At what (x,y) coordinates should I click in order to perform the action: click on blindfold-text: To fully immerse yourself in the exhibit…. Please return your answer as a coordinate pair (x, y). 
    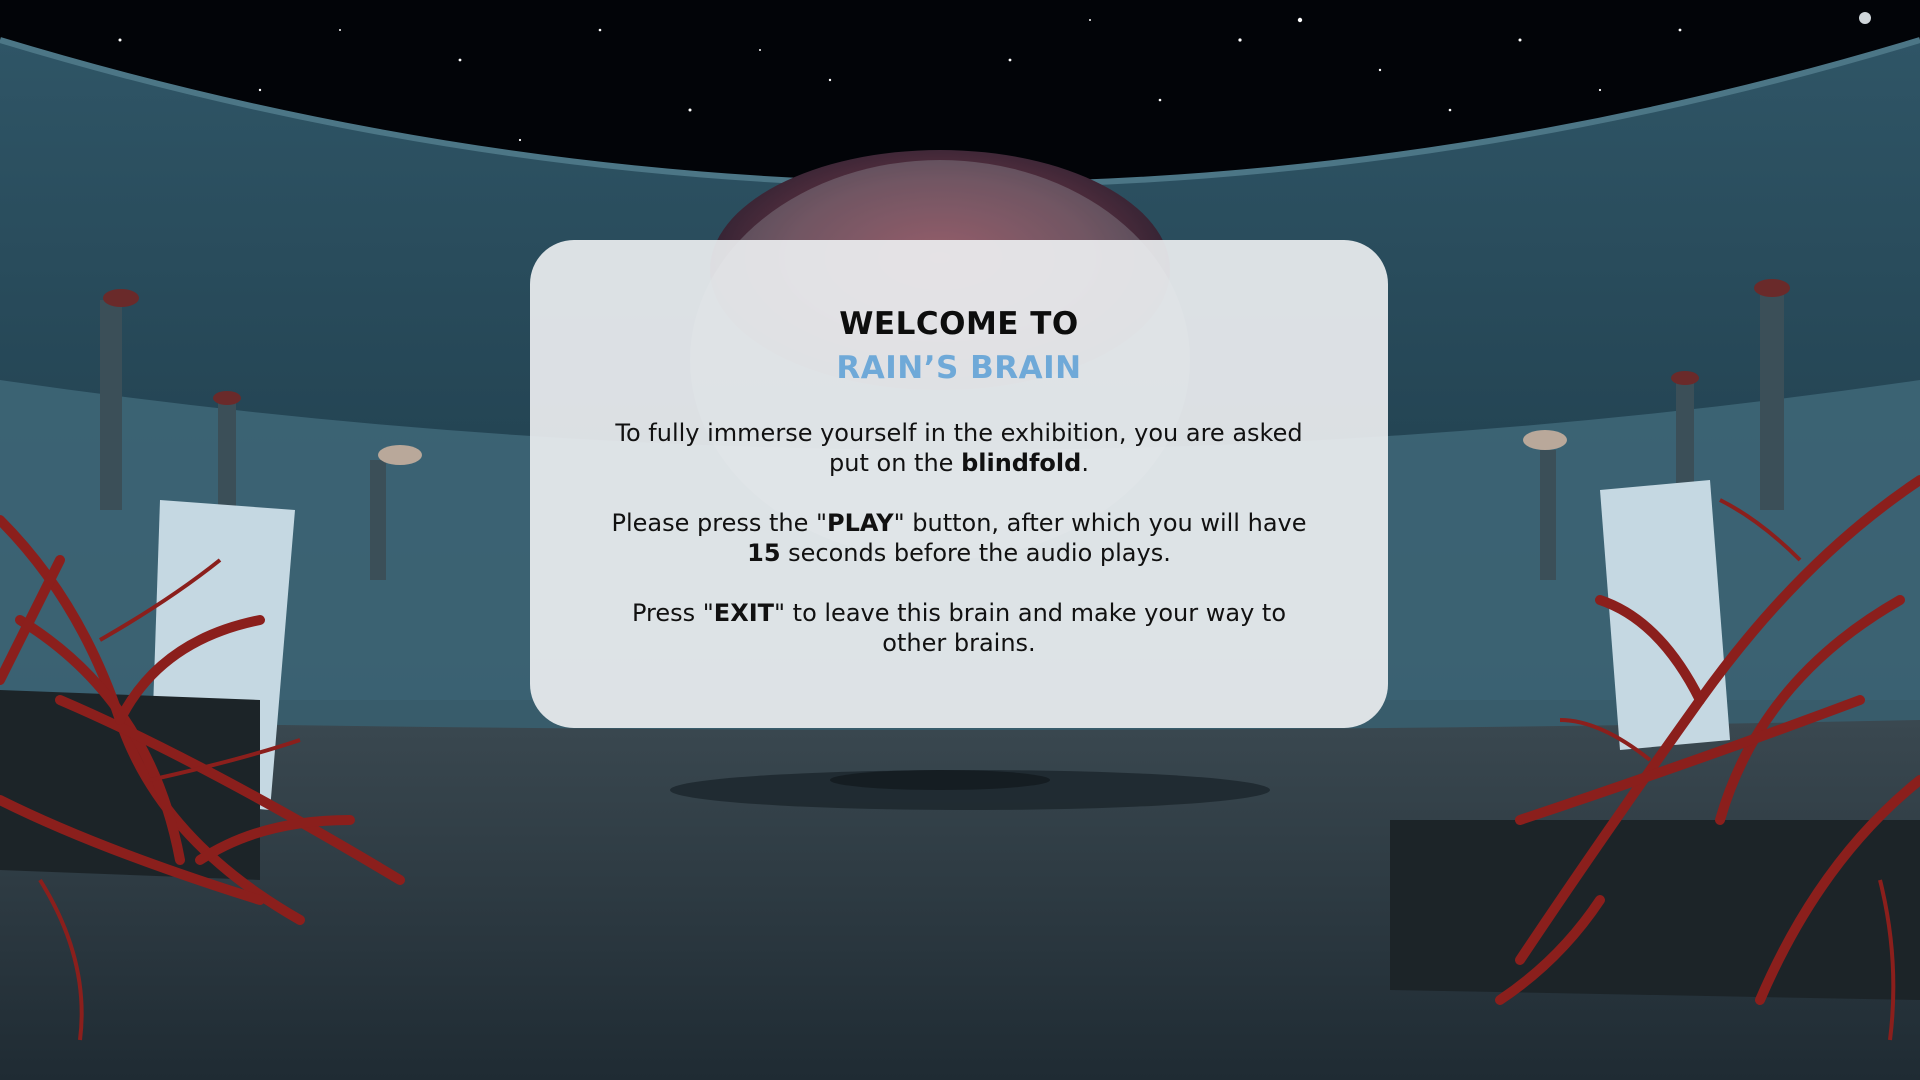
    Looking at the image, I should click on (959, 448).